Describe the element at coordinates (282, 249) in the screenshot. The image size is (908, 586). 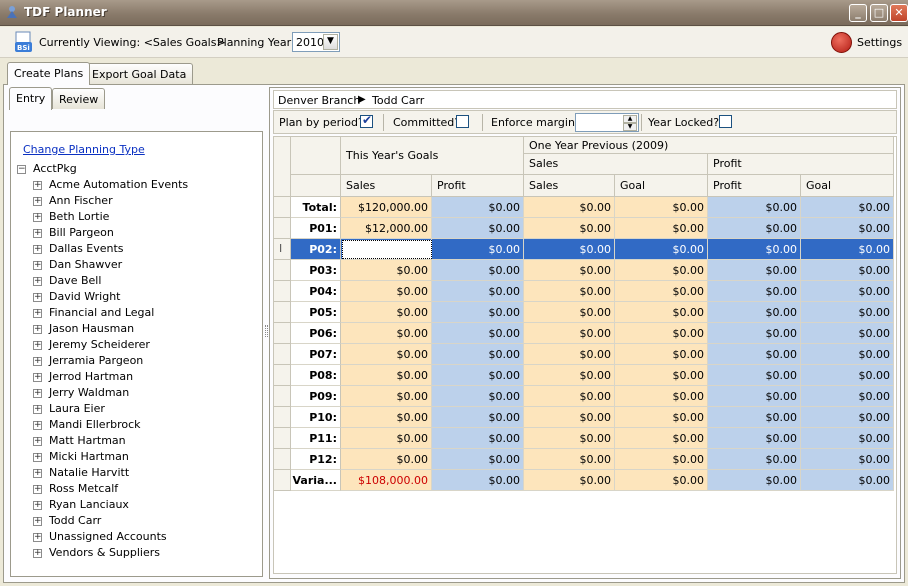
I see `row-selector: I` at that location.